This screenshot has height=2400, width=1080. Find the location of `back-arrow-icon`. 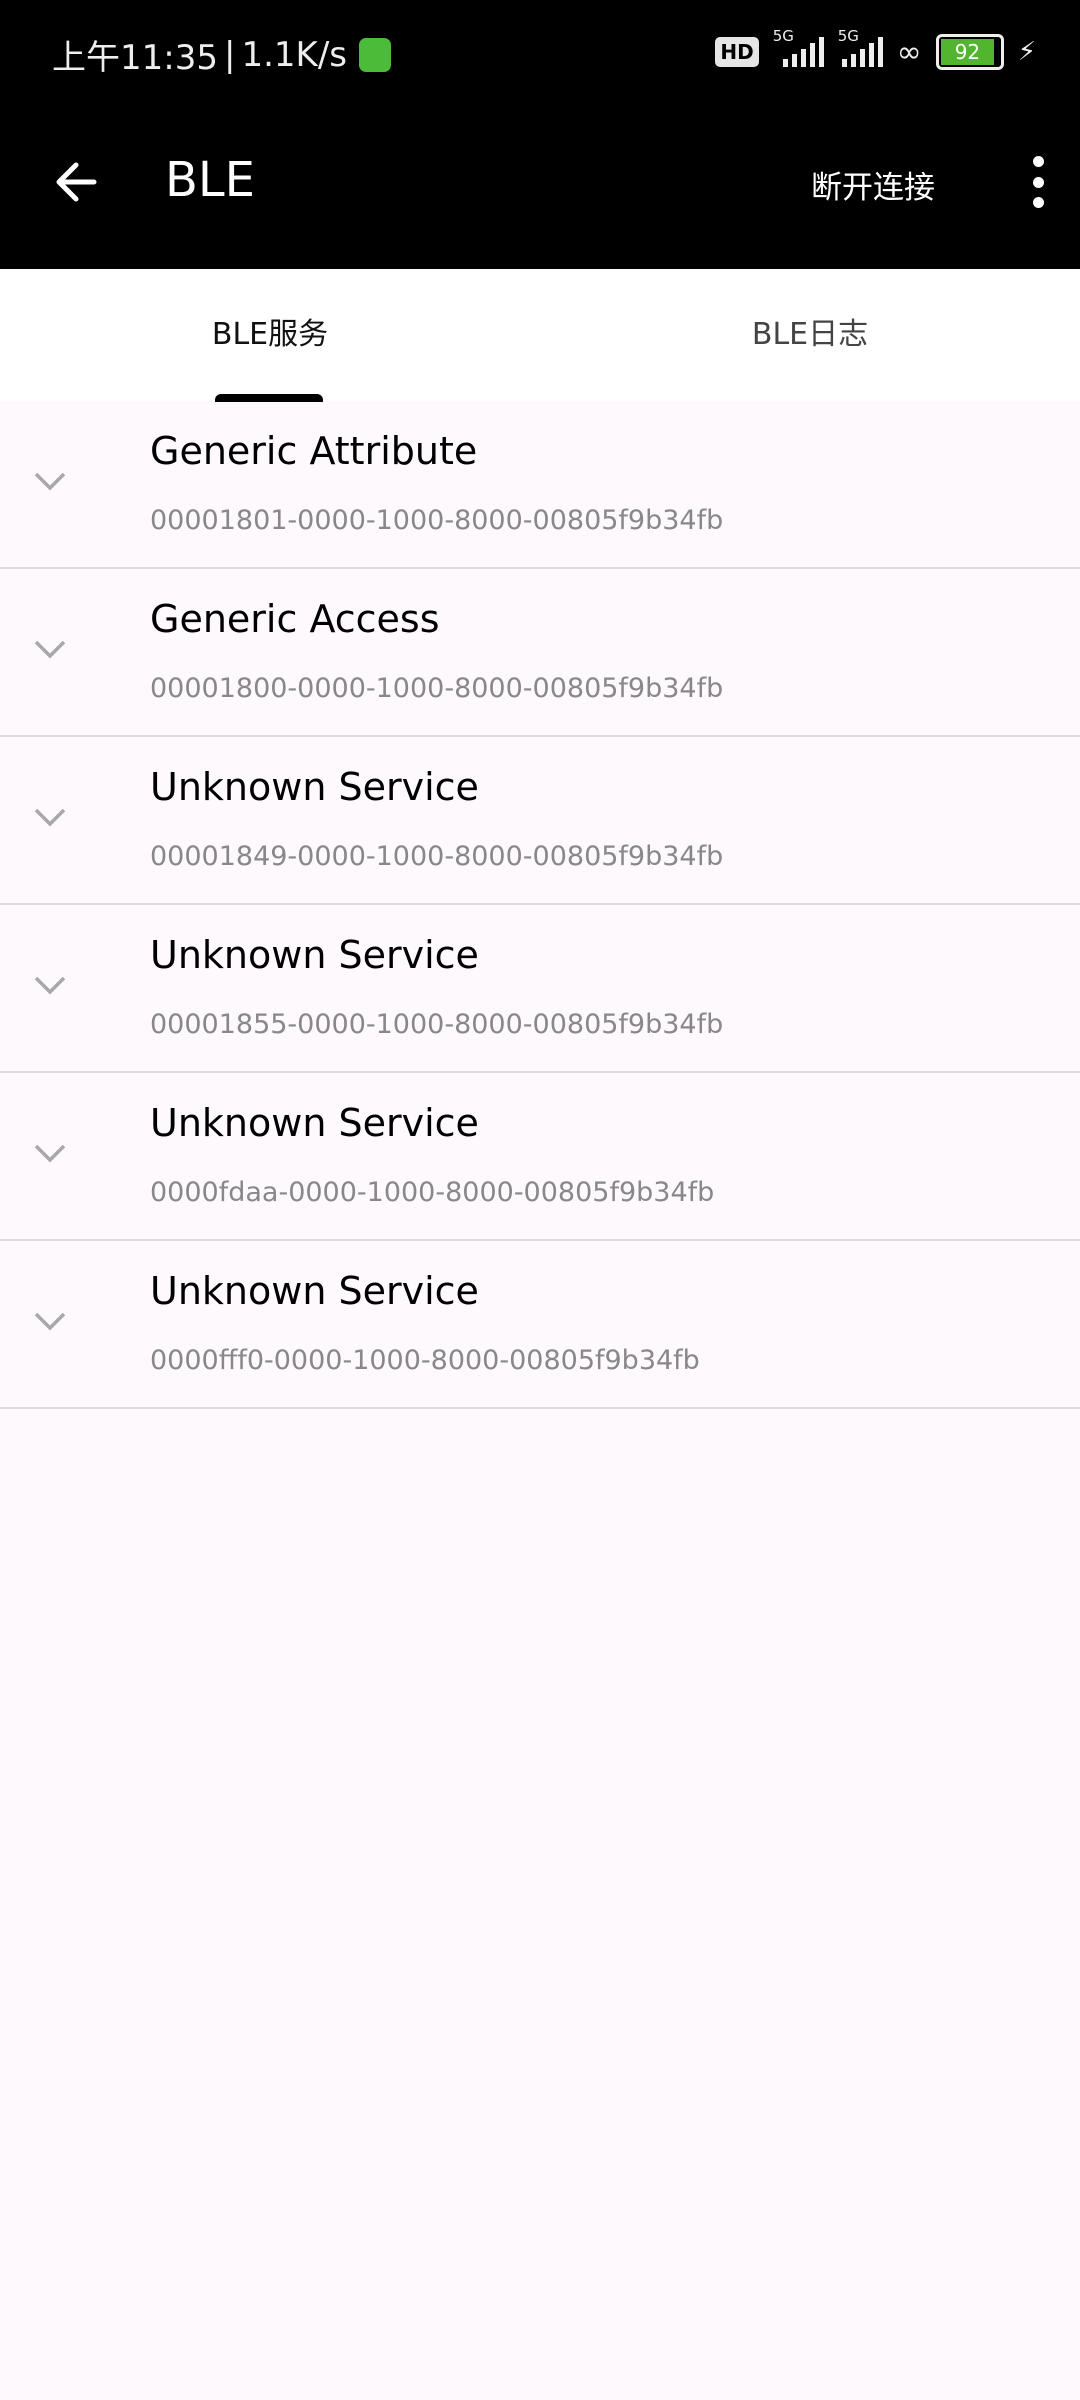

back-arrow-icon is located at coordinates (76, 182).